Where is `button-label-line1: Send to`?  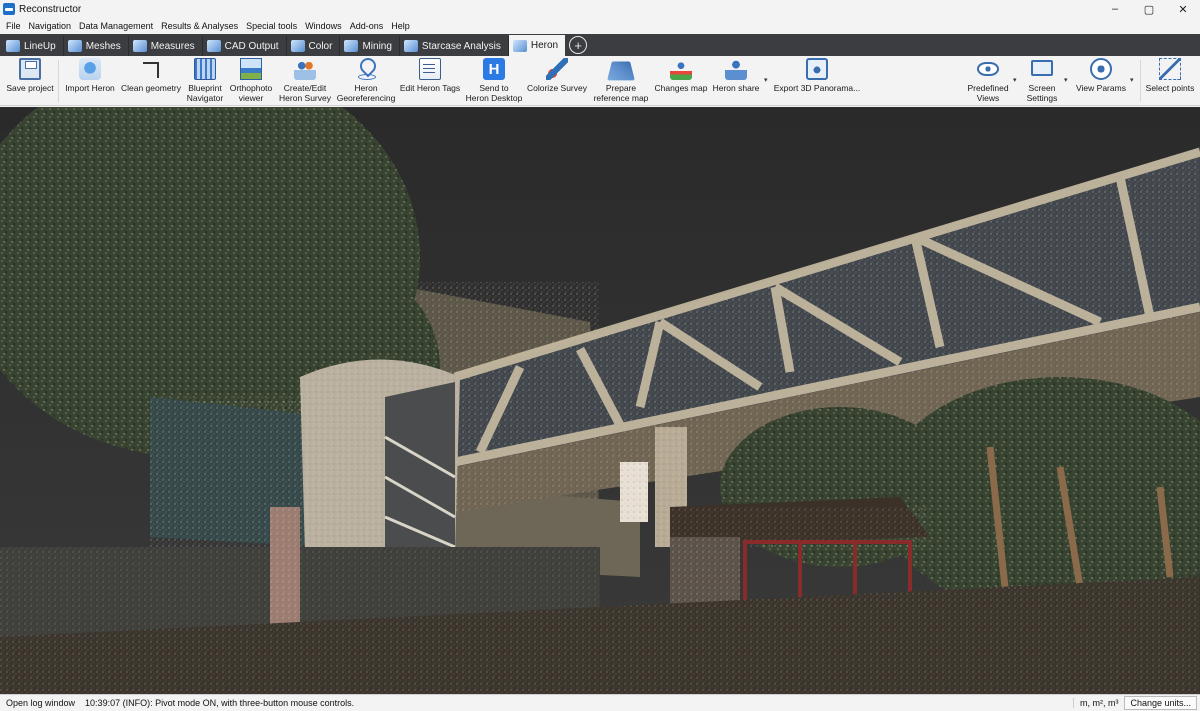 button-label-line1: Send to is located at coordinates (494, 88).